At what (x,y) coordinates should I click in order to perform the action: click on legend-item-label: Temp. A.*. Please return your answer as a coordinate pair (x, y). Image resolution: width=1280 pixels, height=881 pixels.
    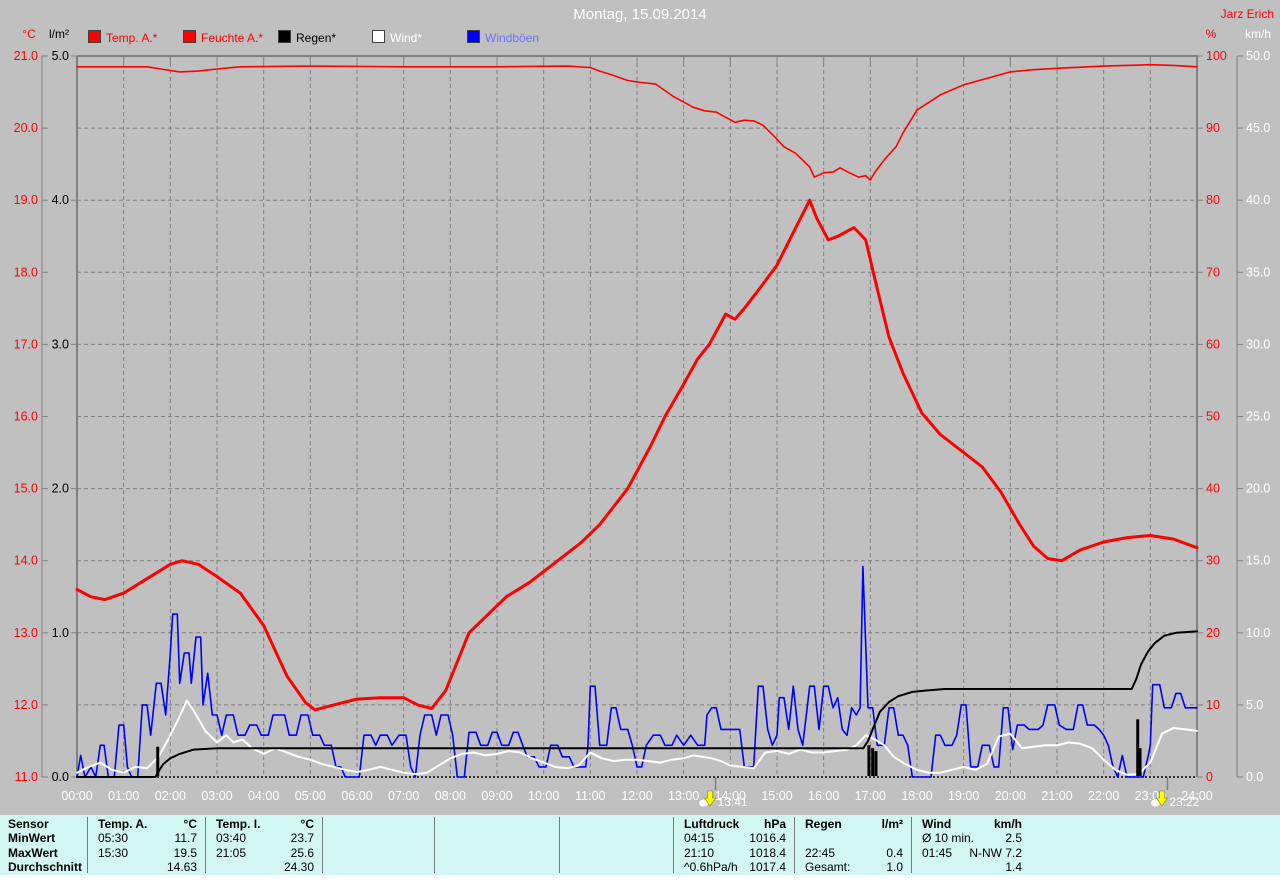
    Looking at the image, I should click on (132, 38).